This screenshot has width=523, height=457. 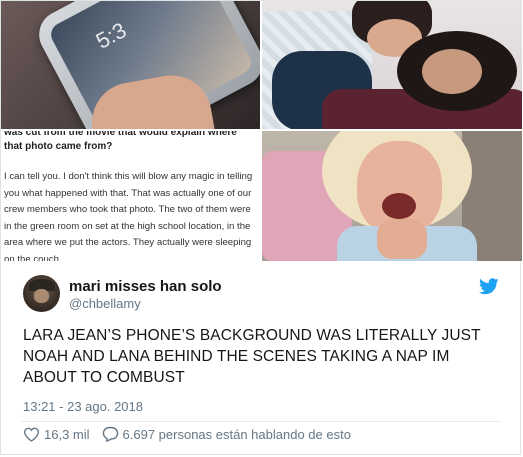 I want to click on crying-photo, so click(x=392, y=196).